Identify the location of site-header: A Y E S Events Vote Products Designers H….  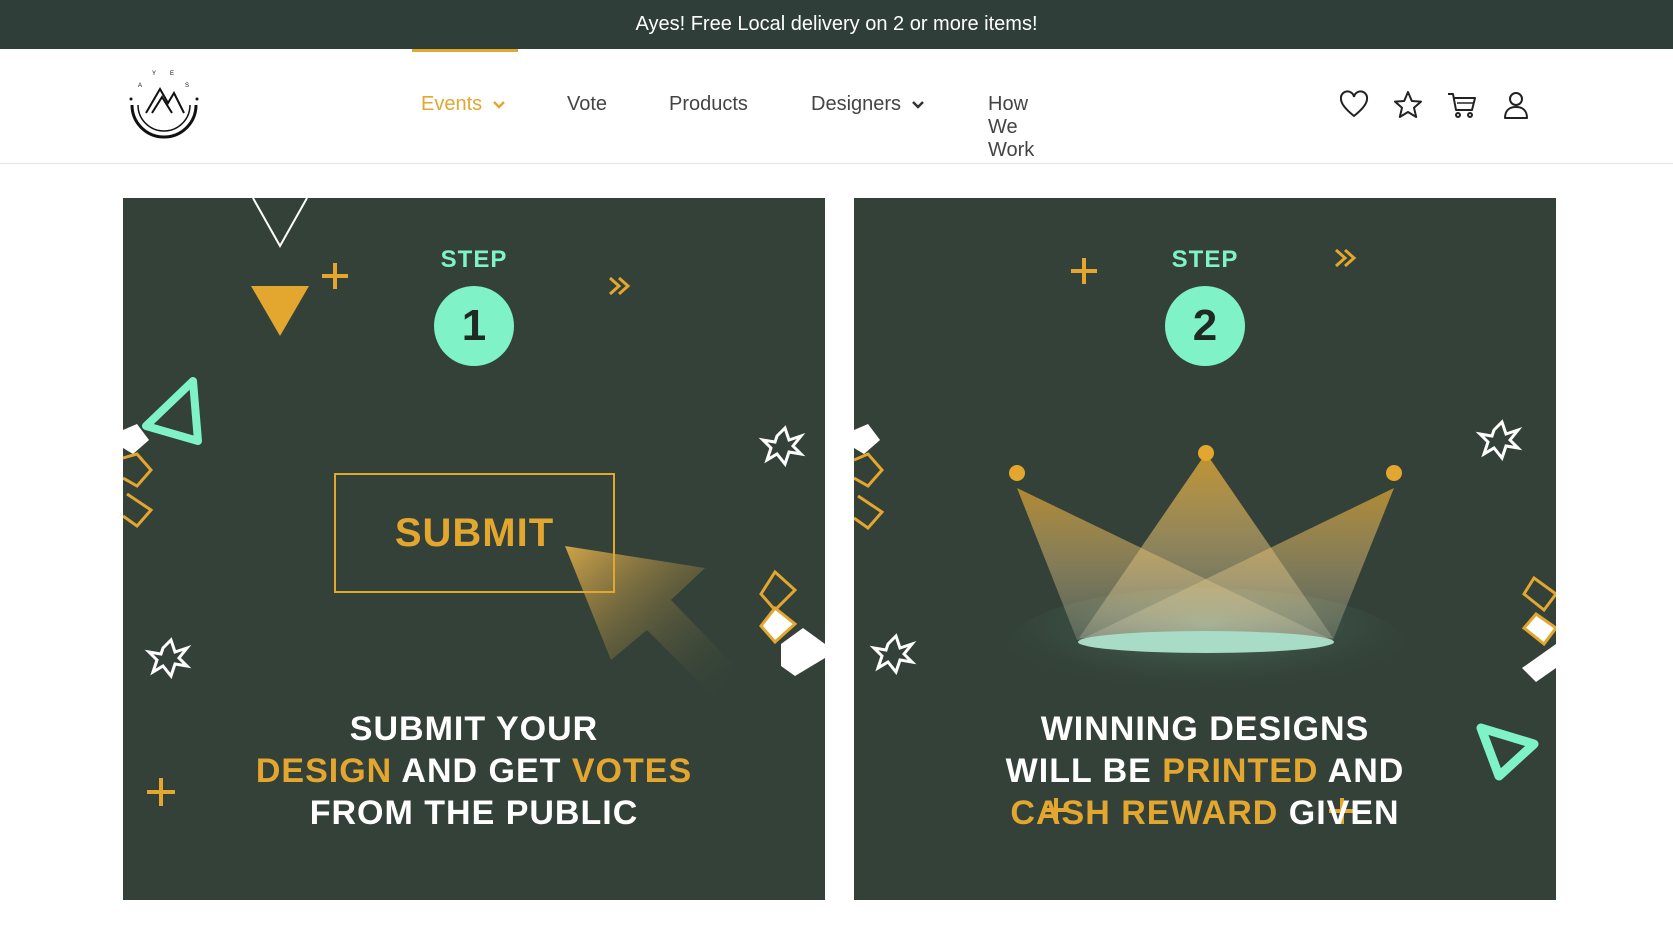
(836, 106).